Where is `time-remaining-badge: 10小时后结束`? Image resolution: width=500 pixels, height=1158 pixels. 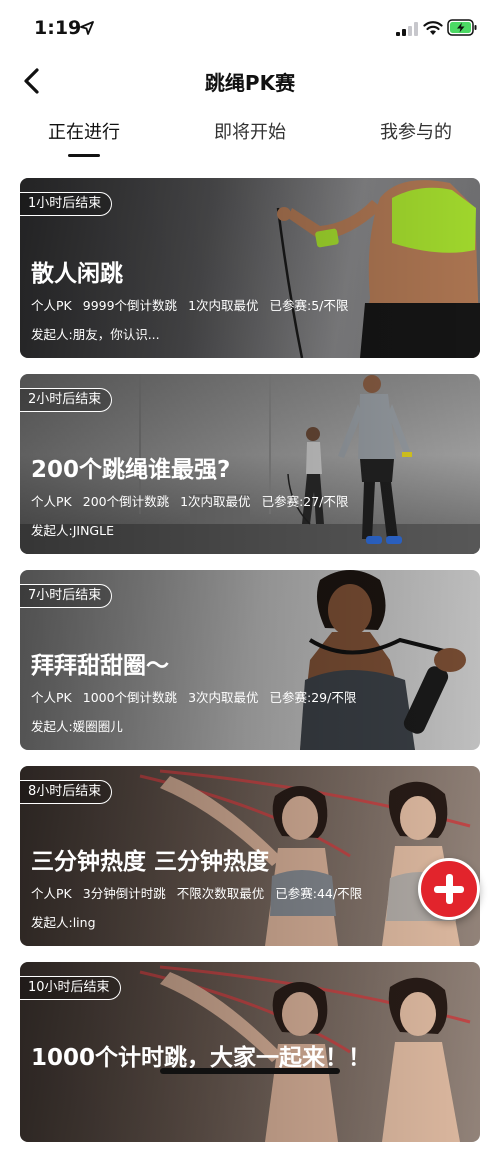 time-remaining-badge: 10小时后结束 is located at coordinates (70, 988).